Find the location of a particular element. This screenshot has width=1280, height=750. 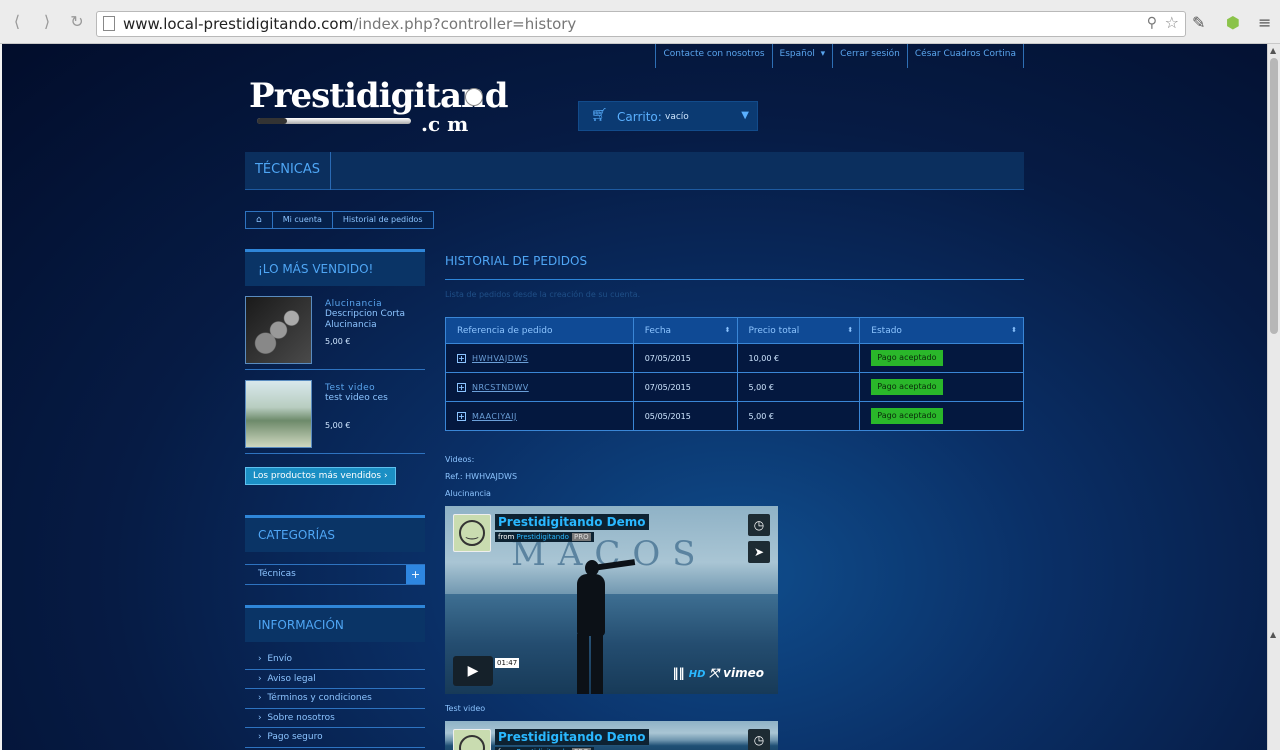

column-total: Precio total ⬍ is located at coordinates (798, 330).